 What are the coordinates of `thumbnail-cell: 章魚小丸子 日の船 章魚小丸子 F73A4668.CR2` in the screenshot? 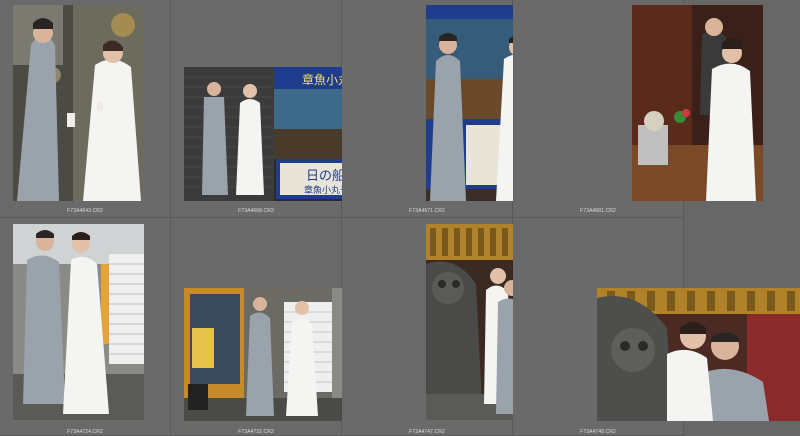 It's located at (278, 109).